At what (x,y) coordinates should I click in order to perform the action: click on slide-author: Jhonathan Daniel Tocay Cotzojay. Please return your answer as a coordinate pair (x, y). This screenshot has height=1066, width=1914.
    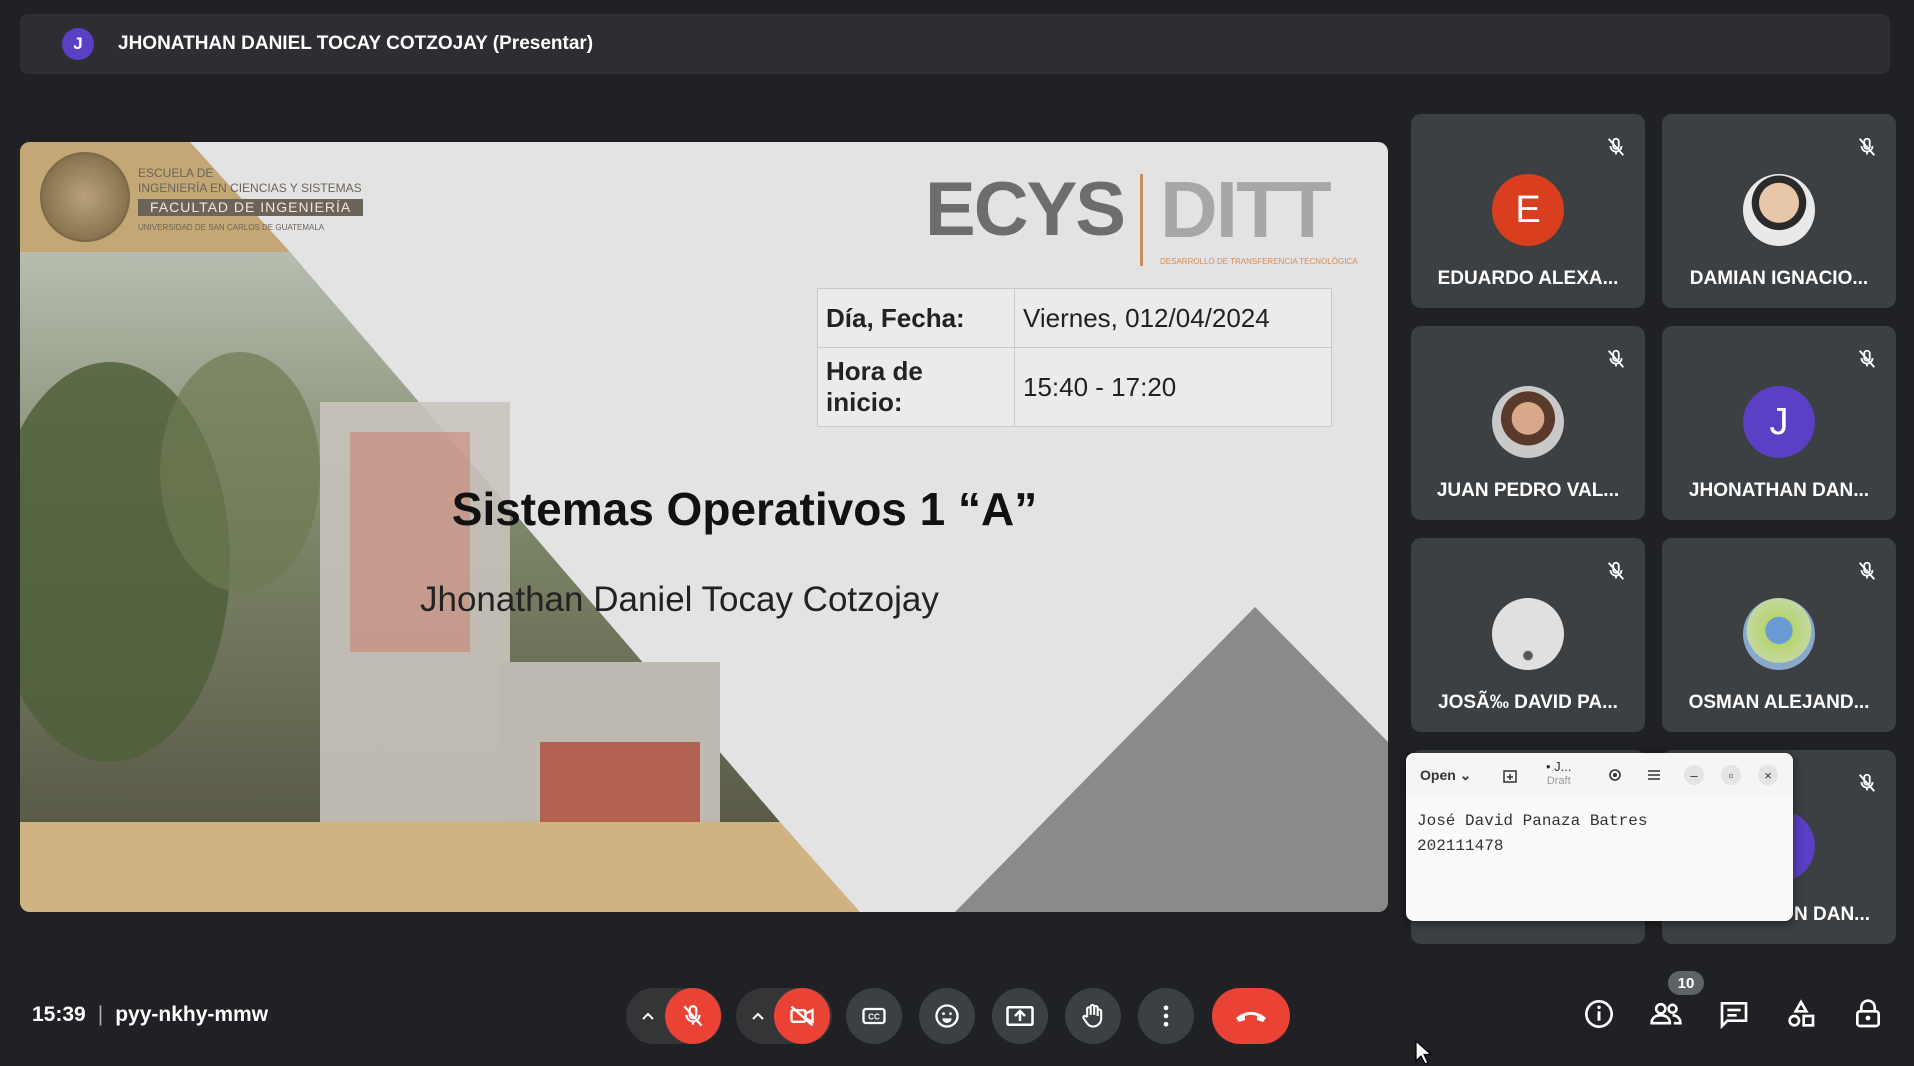
    Looking at the image, I should click on (679, 599).